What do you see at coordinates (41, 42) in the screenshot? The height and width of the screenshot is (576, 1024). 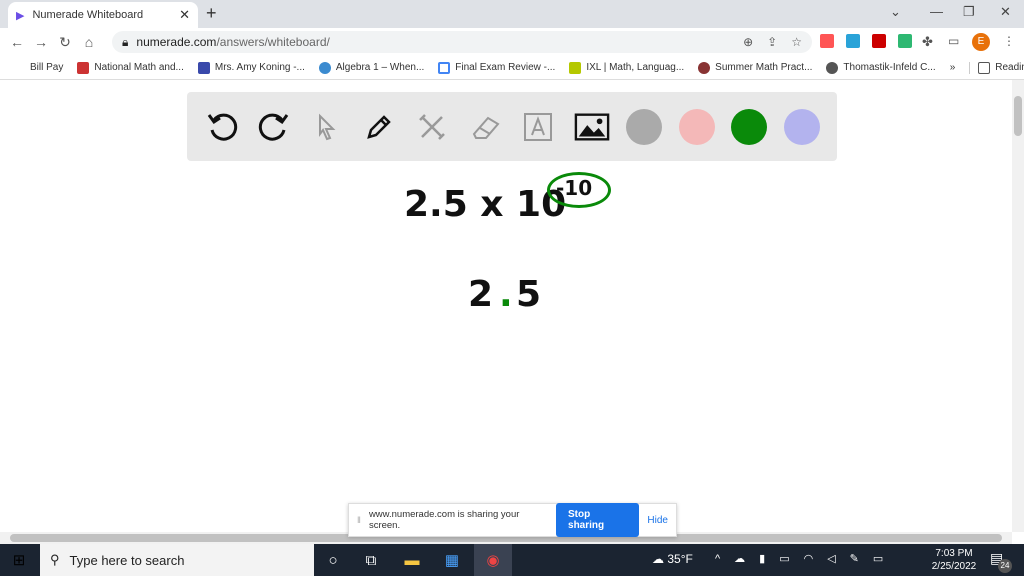 I see `forward-icon: →` at bounding box center [41, 42].